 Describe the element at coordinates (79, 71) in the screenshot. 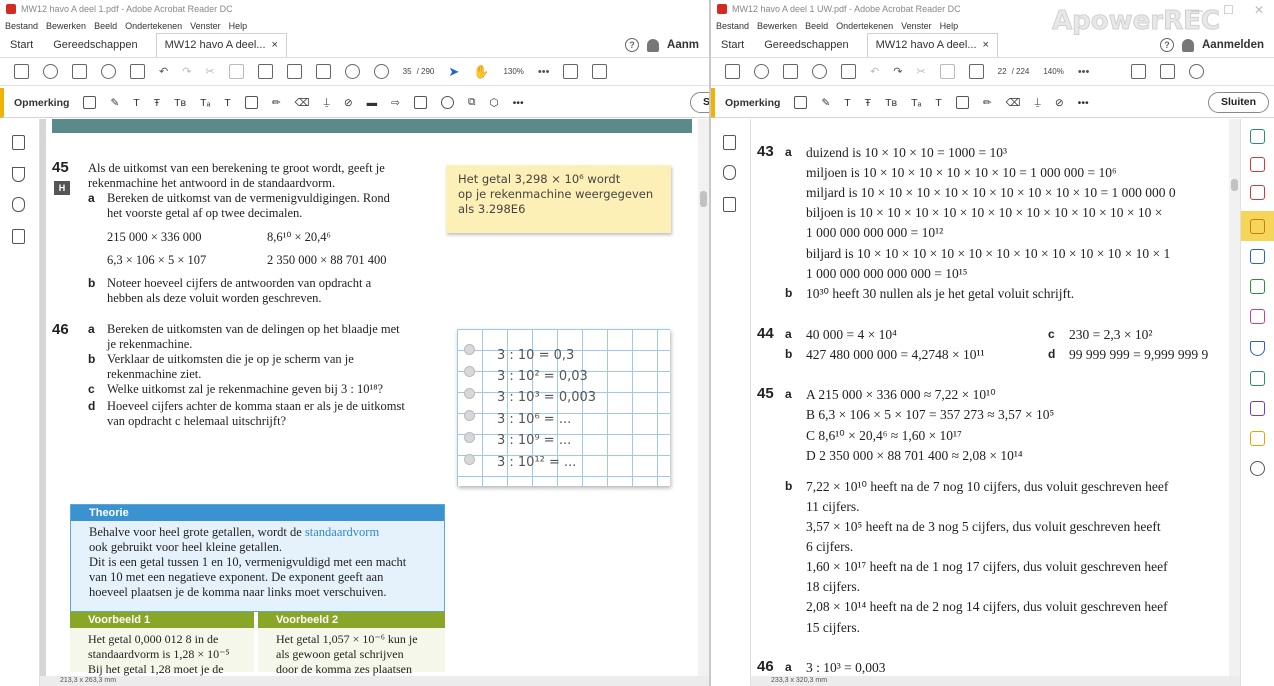

I see `print-icon` at that location.